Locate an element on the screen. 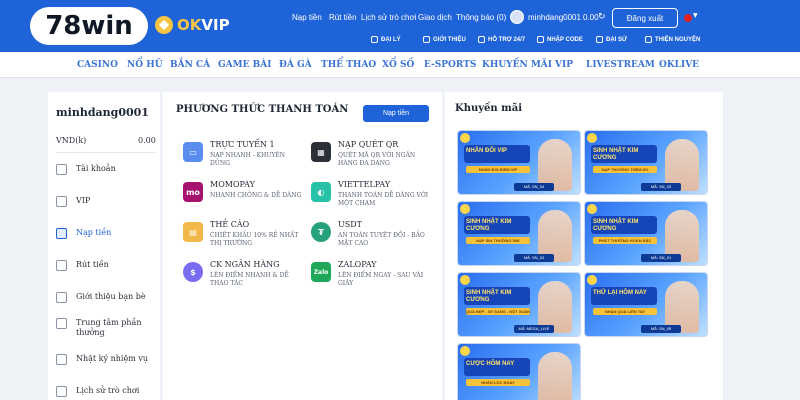 The height and width of the screenshot is (400, 800). okvip-logo: OK VIP is located at coordinates (191, 25).